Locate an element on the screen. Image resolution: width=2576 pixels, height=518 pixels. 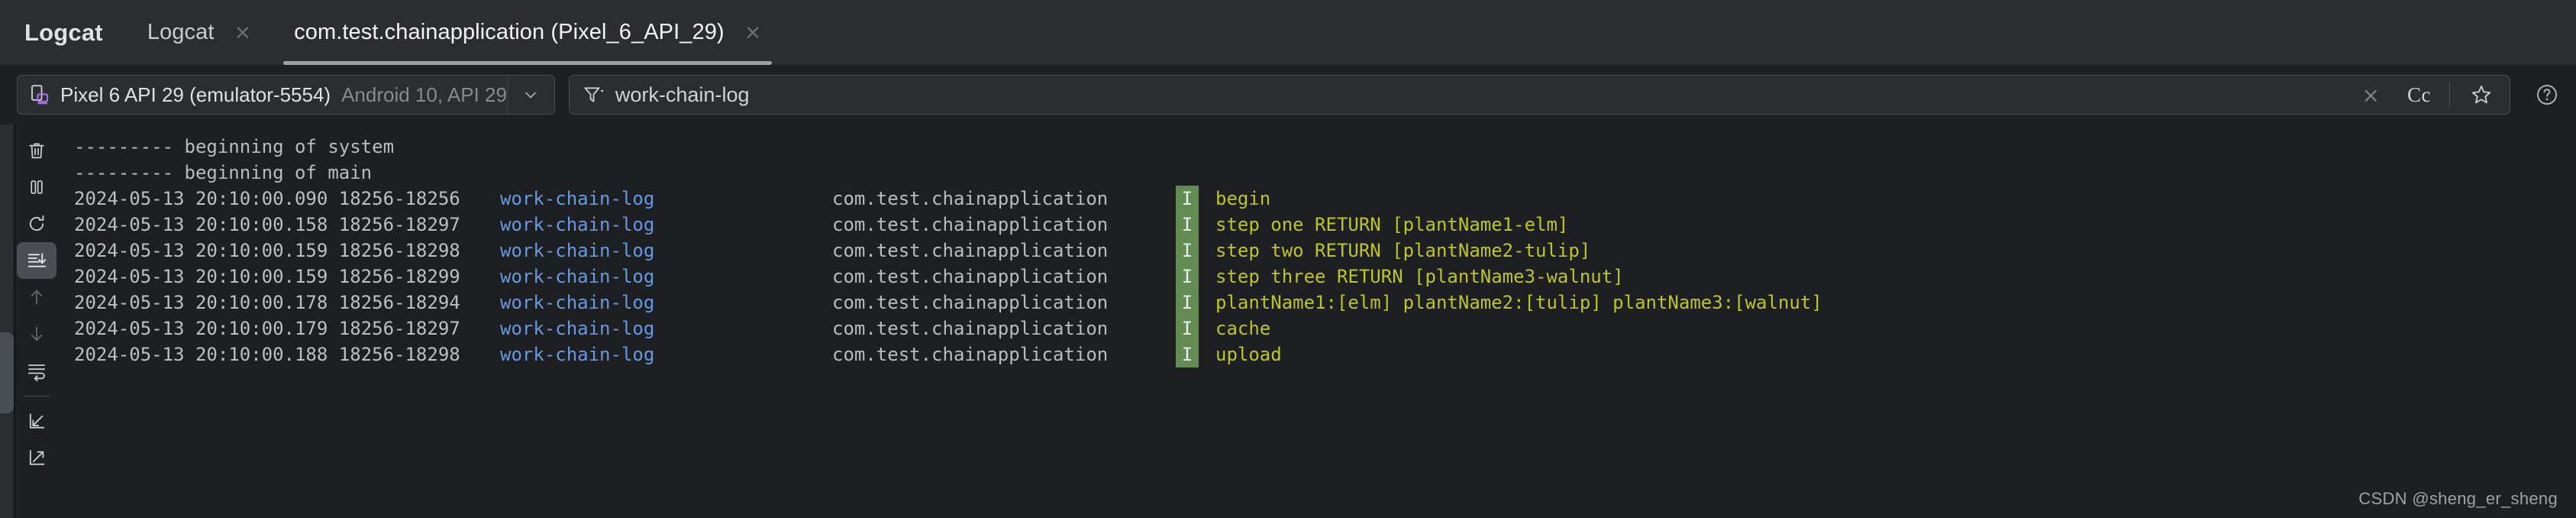
pause-button is located at coordinates (36, 187).